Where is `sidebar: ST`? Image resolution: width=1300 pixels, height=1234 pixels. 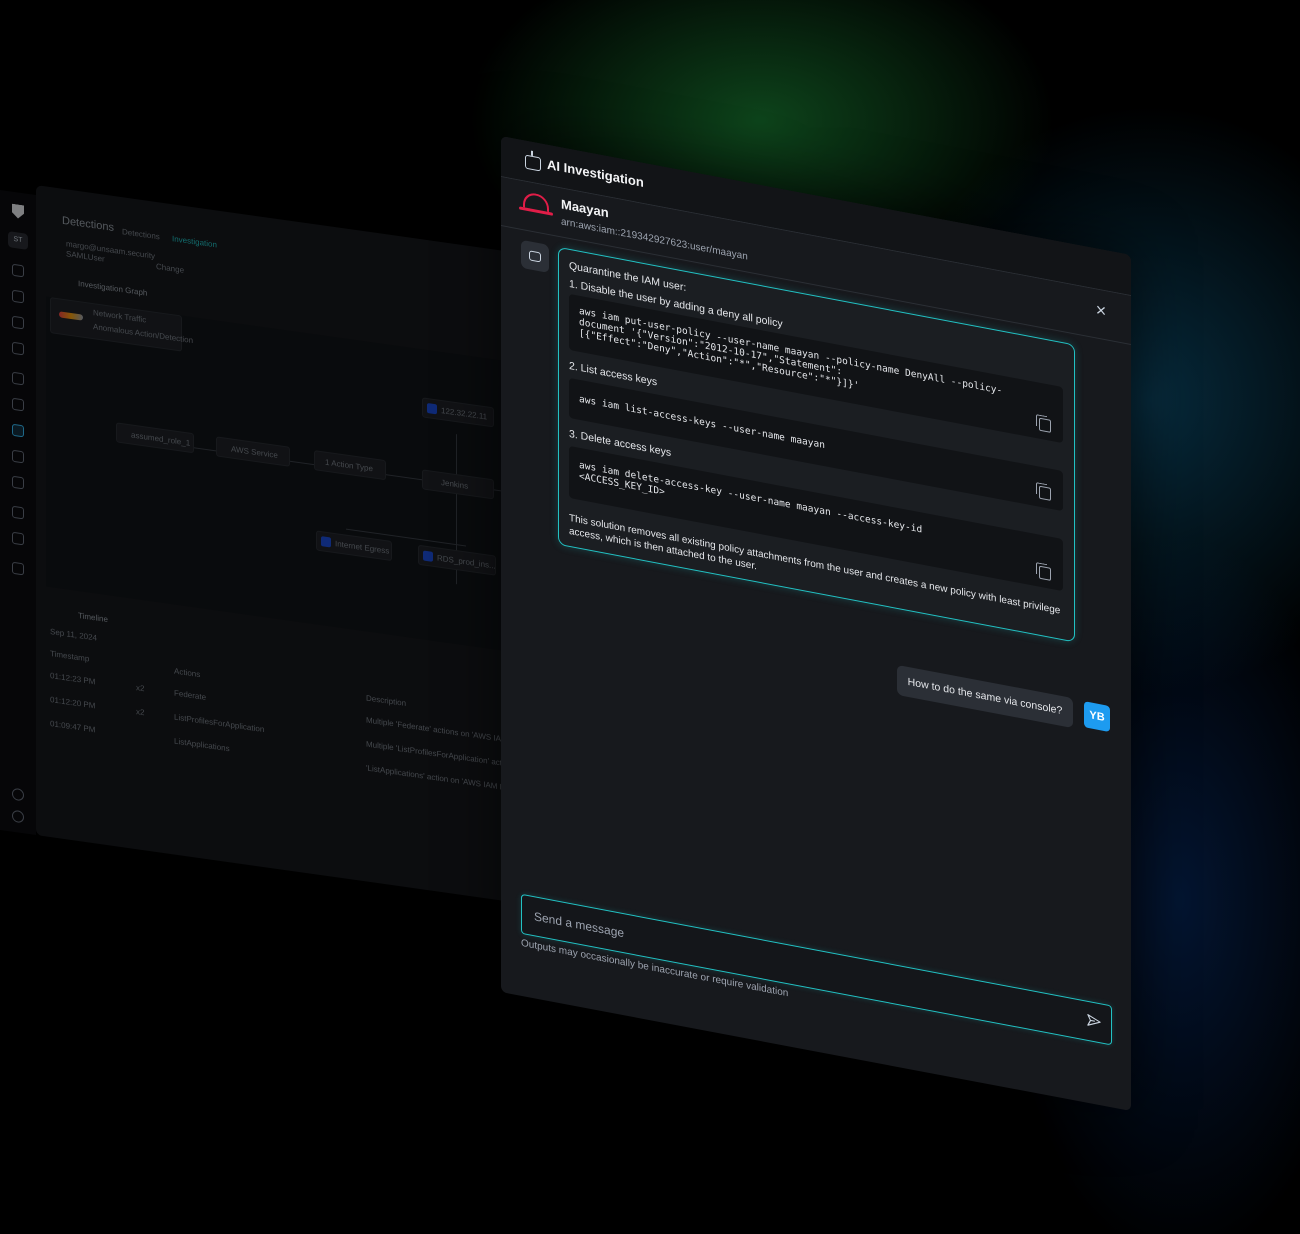
sidebar: ST is located at coordinates (18, 513).